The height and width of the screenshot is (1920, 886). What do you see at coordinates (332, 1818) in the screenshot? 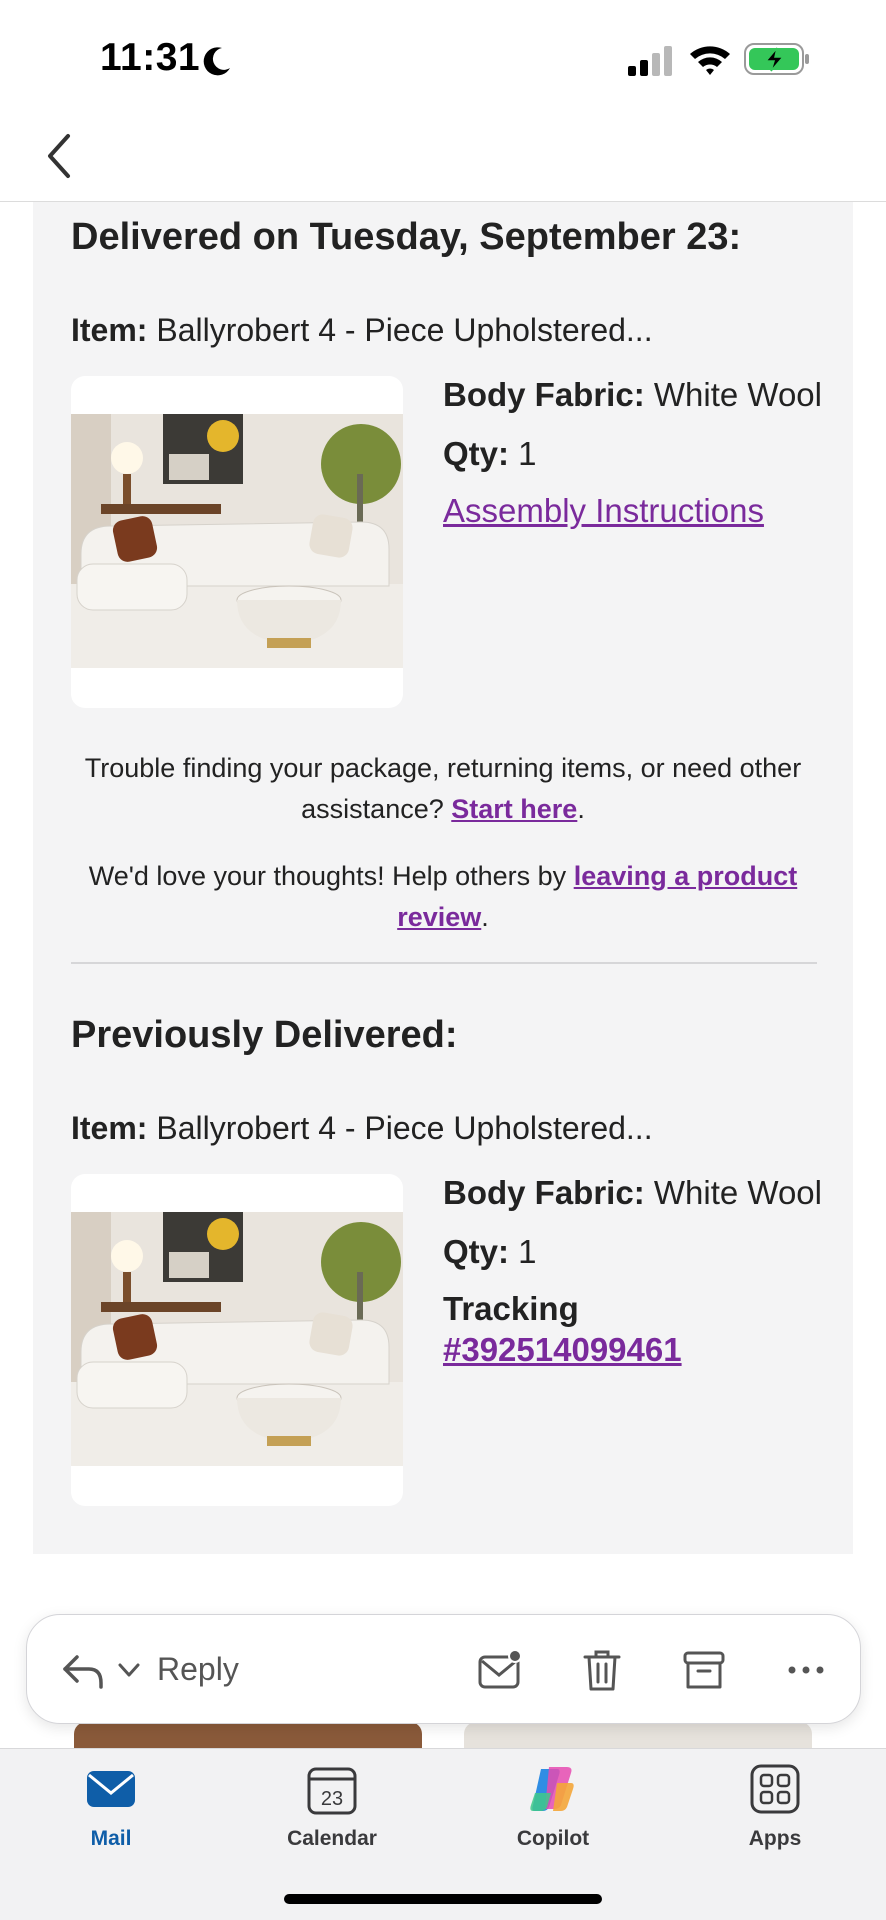
I see `tab-calendar: 23 Calendar` at bounding box center [332, 1818].